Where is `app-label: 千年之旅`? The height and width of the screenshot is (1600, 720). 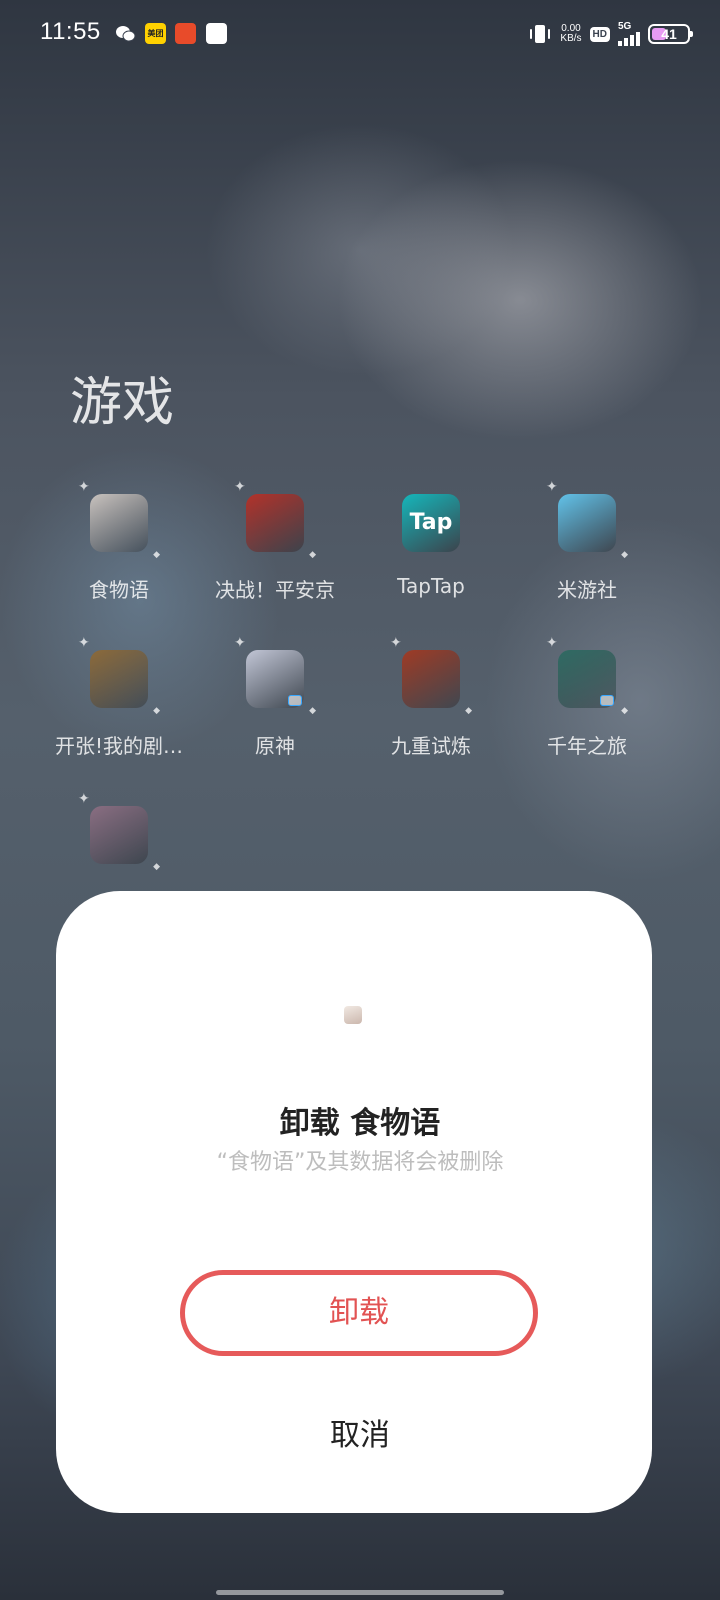 app-label: 千年之旅 is located at coordinates (587, 746).